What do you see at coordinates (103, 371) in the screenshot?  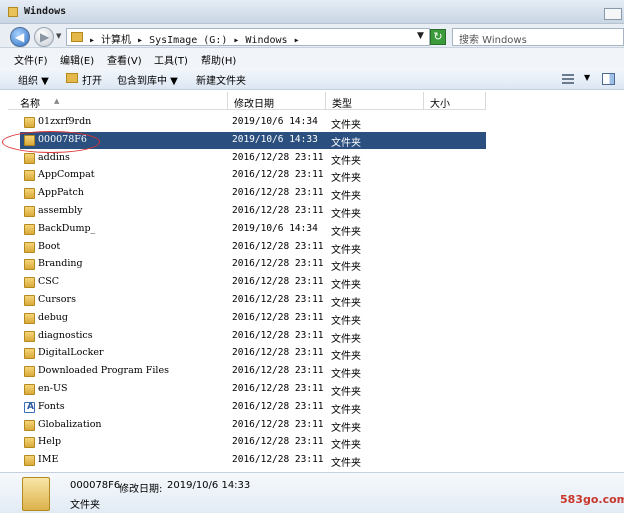 I see `file-name: Downloaded Program Files` at bounding box center [103, 371].